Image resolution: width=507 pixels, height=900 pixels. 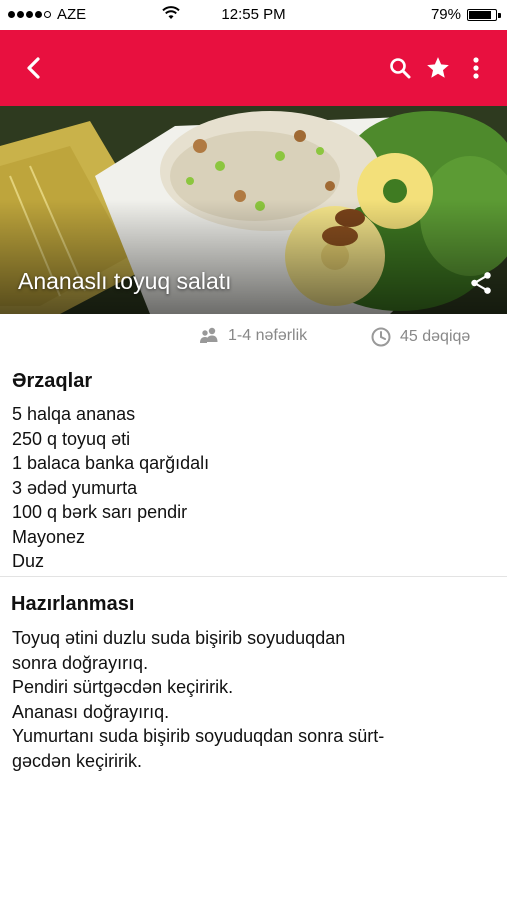 I want to click on favorite-button, so click(x=438, y=68).